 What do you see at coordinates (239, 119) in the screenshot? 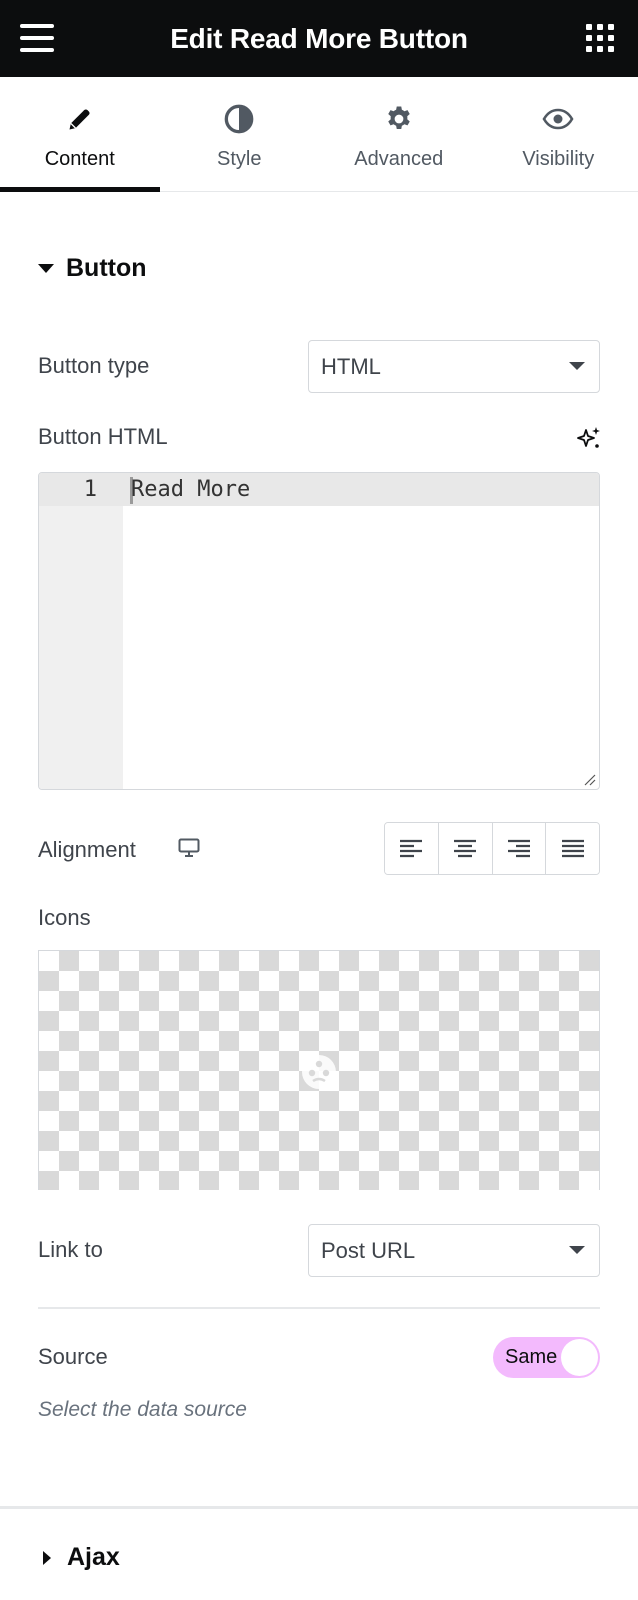
I see `half-circle-icon` at bounding box center [239, 119].